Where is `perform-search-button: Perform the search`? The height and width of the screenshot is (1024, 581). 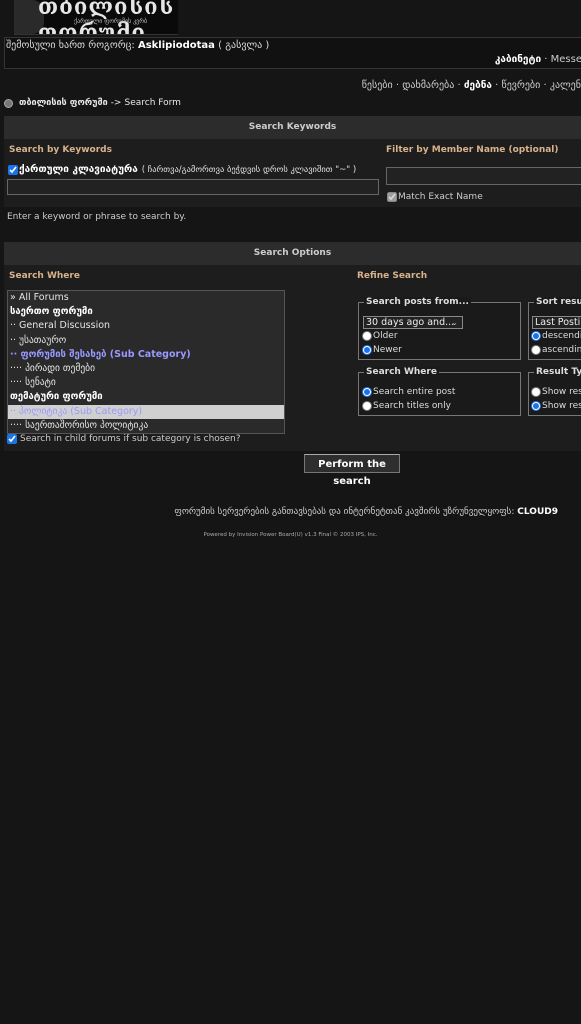 perform-search-button: Perform the search is located at coordinates (352, 470).